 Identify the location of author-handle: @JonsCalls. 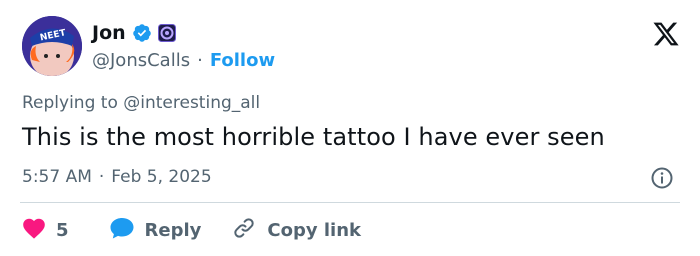
(141, 60).